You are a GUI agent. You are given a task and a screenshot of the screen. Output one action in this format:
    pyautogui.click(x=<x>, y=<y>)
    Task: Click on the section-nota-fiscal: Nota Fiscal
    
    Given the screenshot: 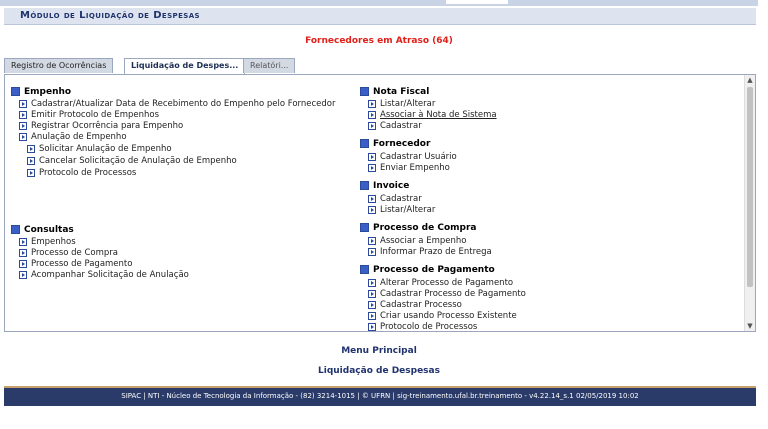 What is the action you would take?
    pyautogui.click(x=394, y=92)
    